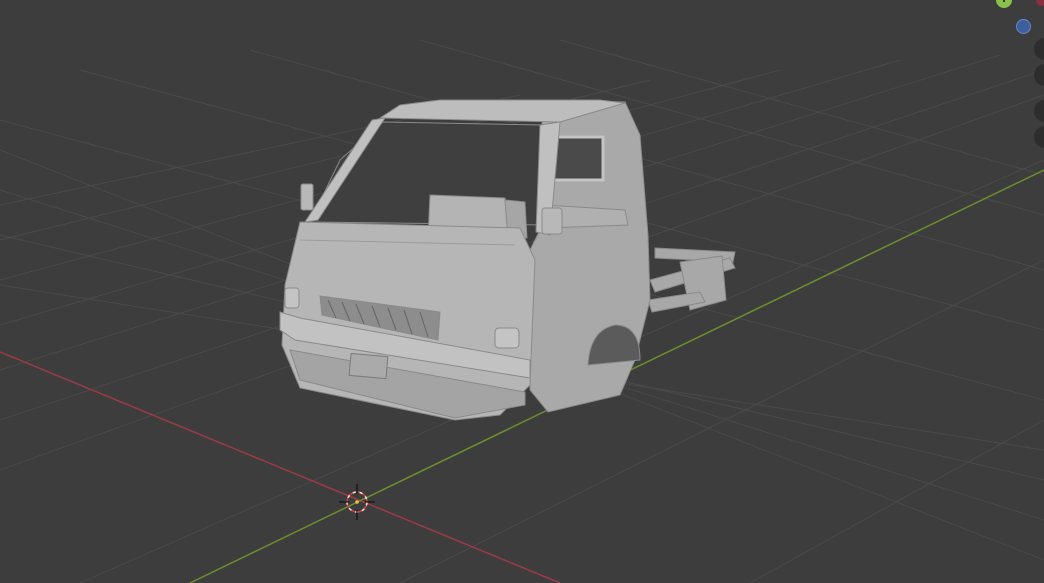 The height and width of the screenshot is (583, 1044). What do you see at coordinates (1023, 26) in the screenshot?
I see `gizmo-neg-z-icon` at bounding box center [1023, 26].